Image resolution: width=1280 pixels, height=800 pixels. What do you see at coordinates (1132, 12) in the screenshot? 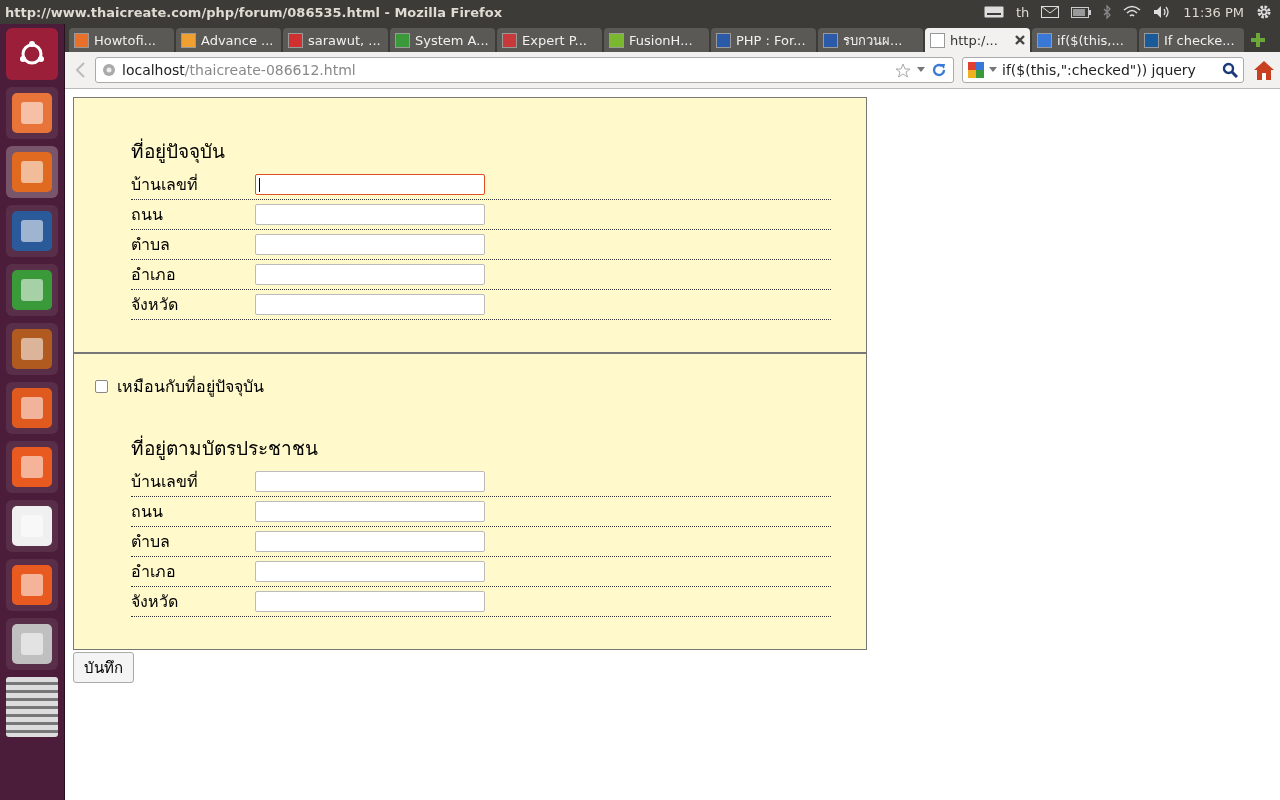
I see `wifi-icon` at bounding box center [1132, 12].